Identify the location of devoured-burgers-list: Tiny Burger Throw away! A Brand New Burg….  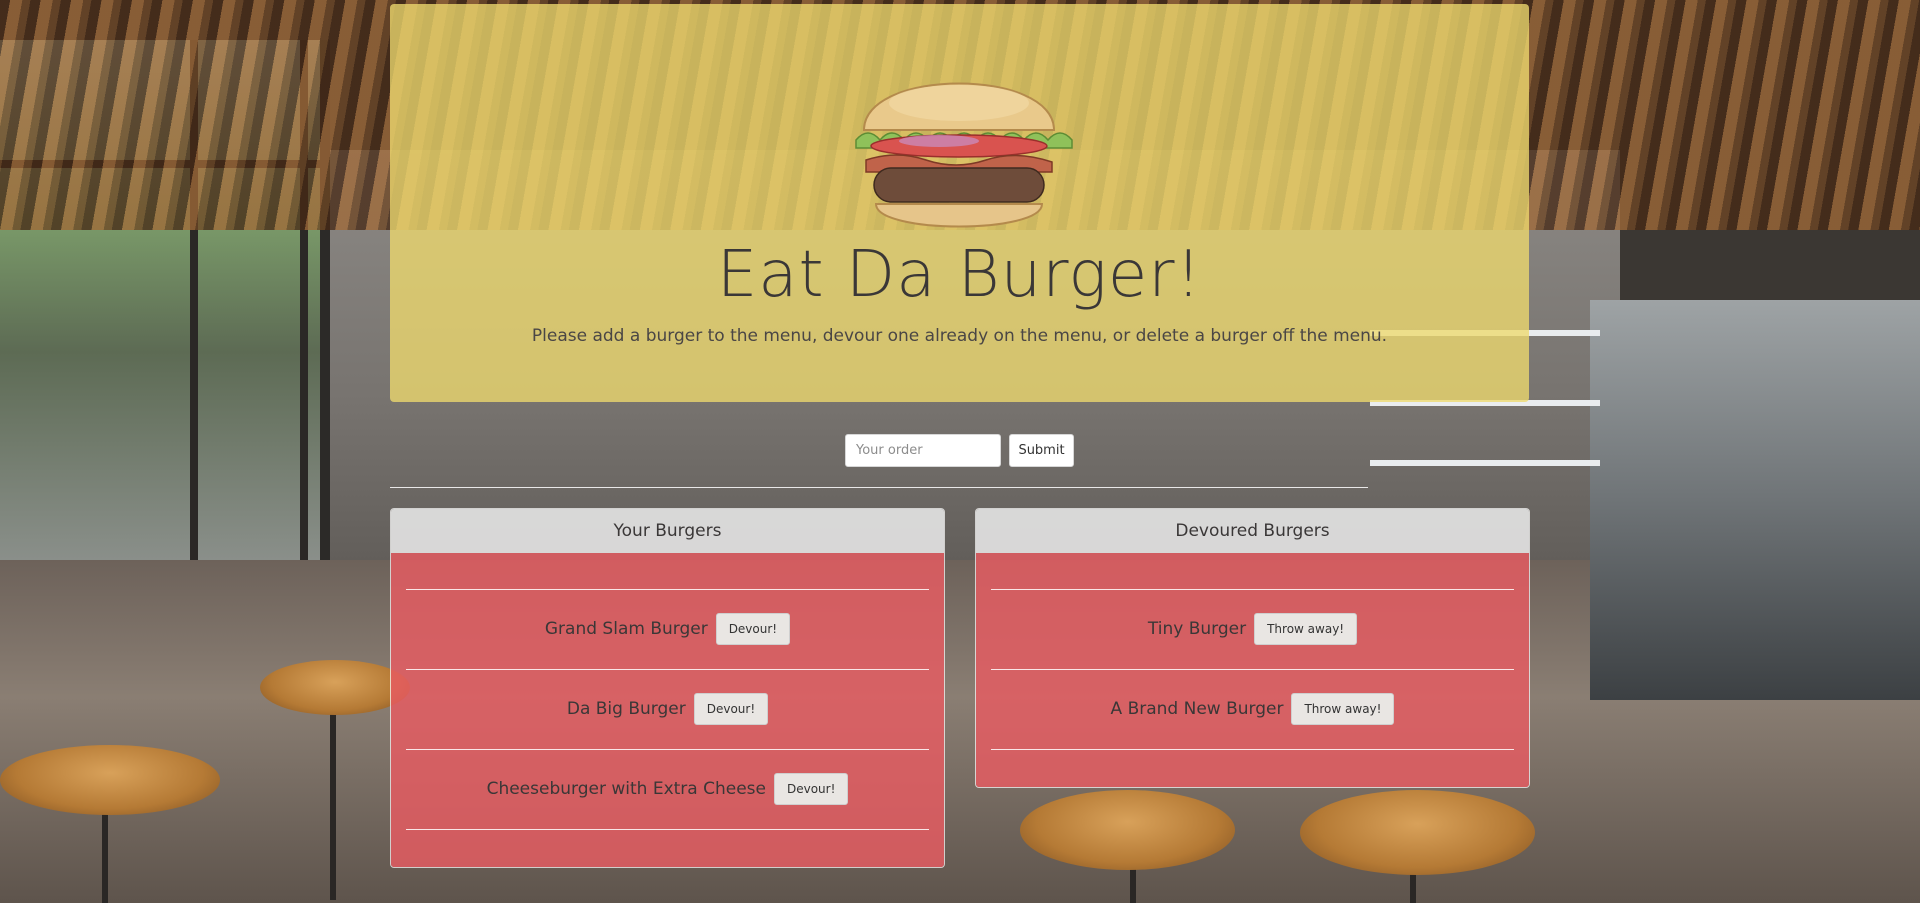
(1252, 670).